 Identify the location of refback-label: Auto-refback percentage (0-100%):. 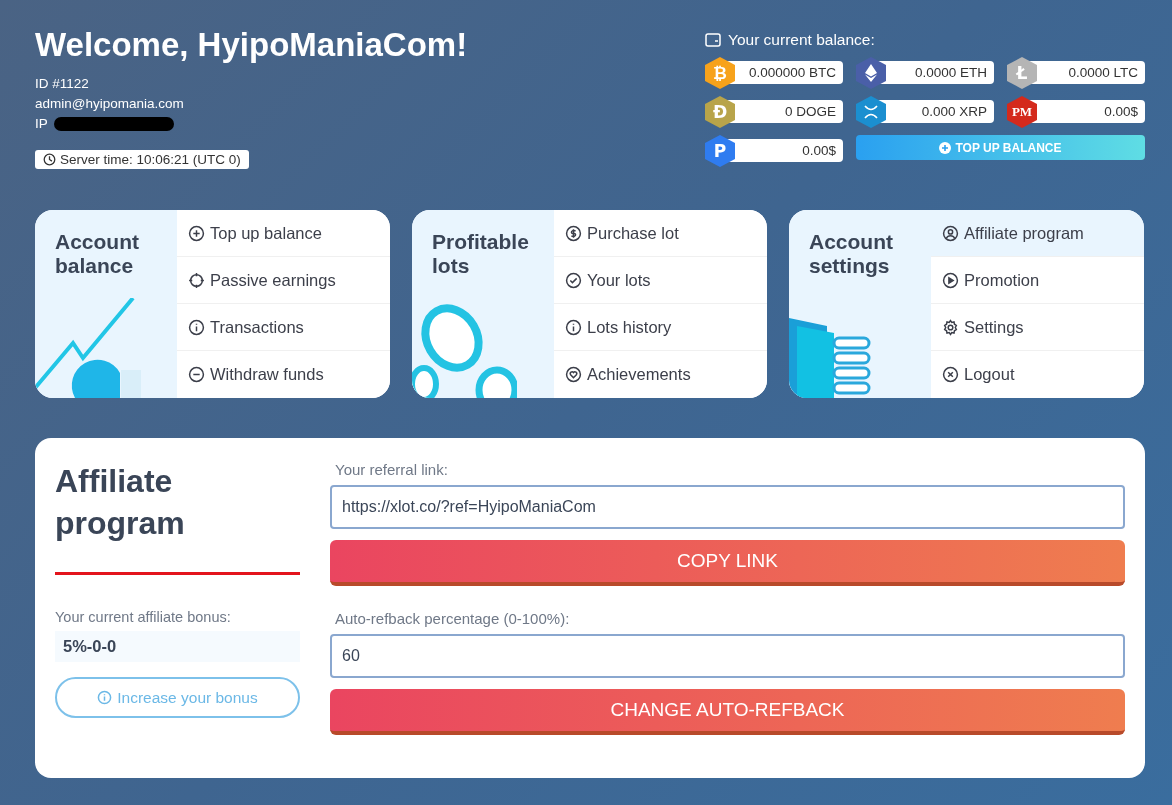
(453, 618).